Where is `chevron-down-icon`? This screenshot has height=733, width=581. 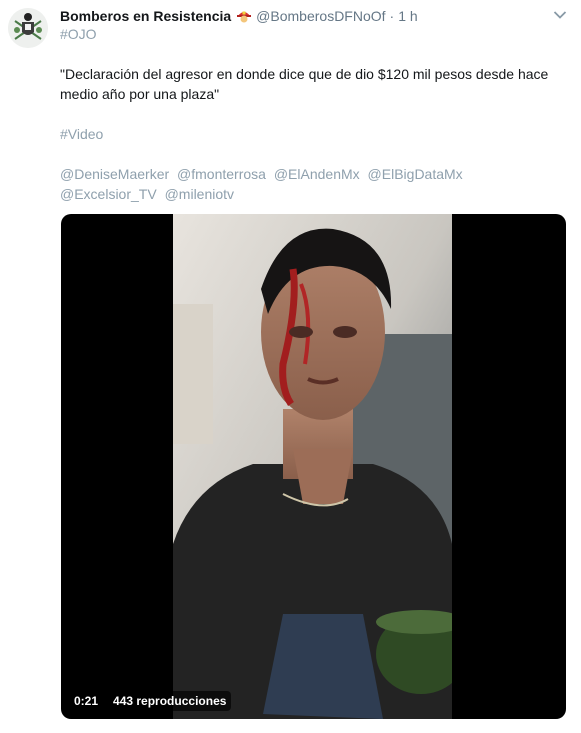 chevron-down-icon is located at coordinates (560, 15).